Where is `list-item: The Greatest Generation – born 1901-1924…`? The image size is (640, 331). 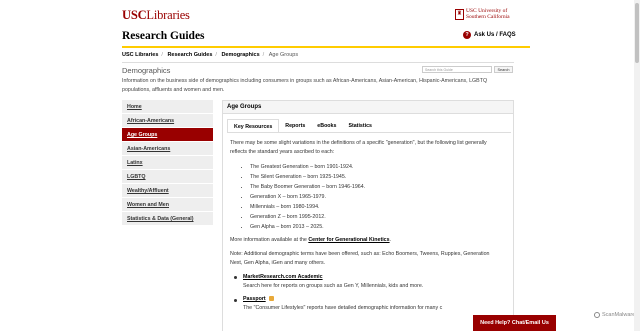
list-item: The Greatest Generation – born 1901-1924… is located at coordinates (376, 167).